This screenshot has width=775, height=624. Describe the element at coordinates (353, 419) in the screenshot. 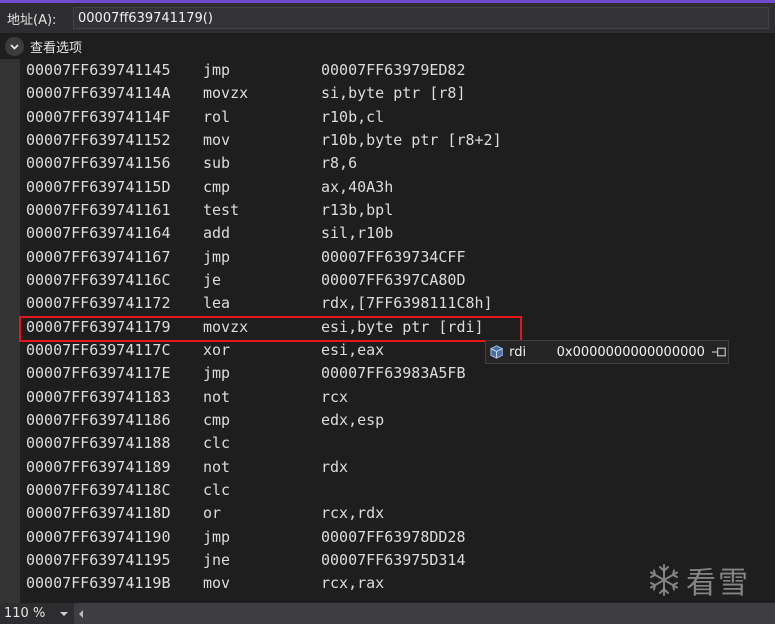

I see `instruction-operands: edx,esp` at that location.